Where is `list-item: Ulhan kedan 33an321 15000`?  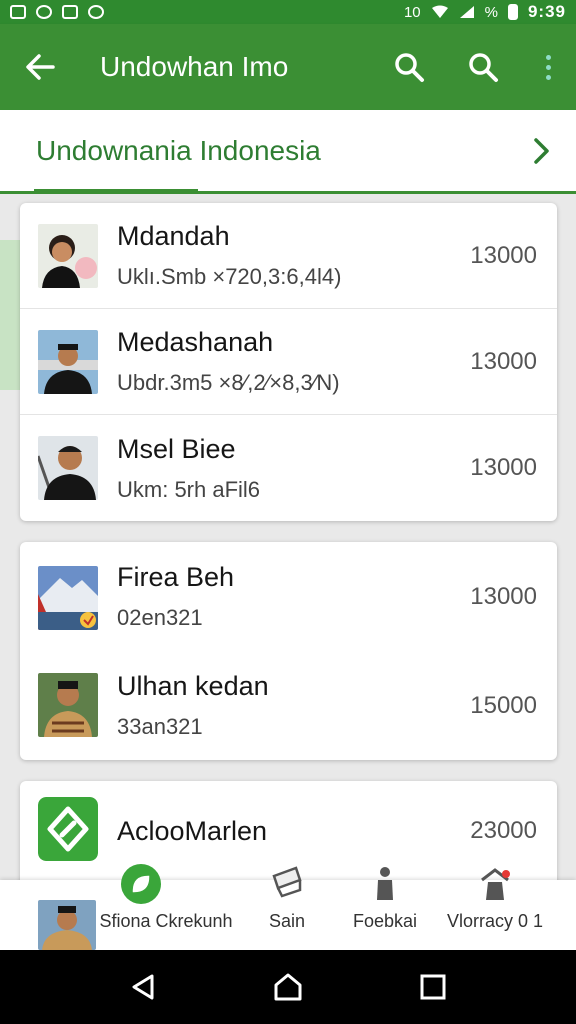
list-item: Ulhan kedan 33an321 15000 is located at coordinates (288, 705).